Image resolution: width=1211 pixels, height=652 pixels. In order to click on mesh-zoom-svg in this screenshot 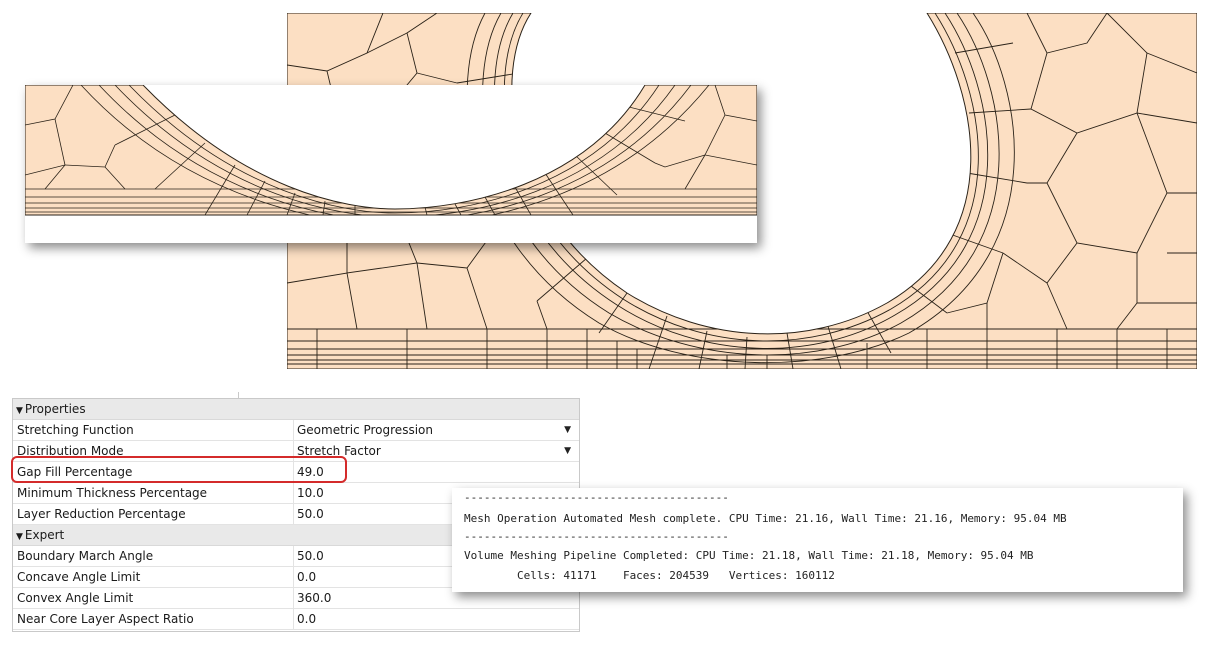, I will do `click(391, 150)`.